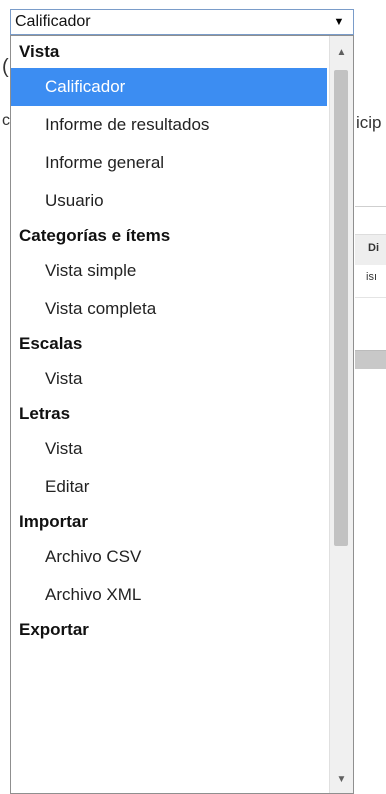  What do you see at coordinates (169, 201) in the screenshot?
I see `dropdown-option: Usuario` at bounding box center [169, 201].